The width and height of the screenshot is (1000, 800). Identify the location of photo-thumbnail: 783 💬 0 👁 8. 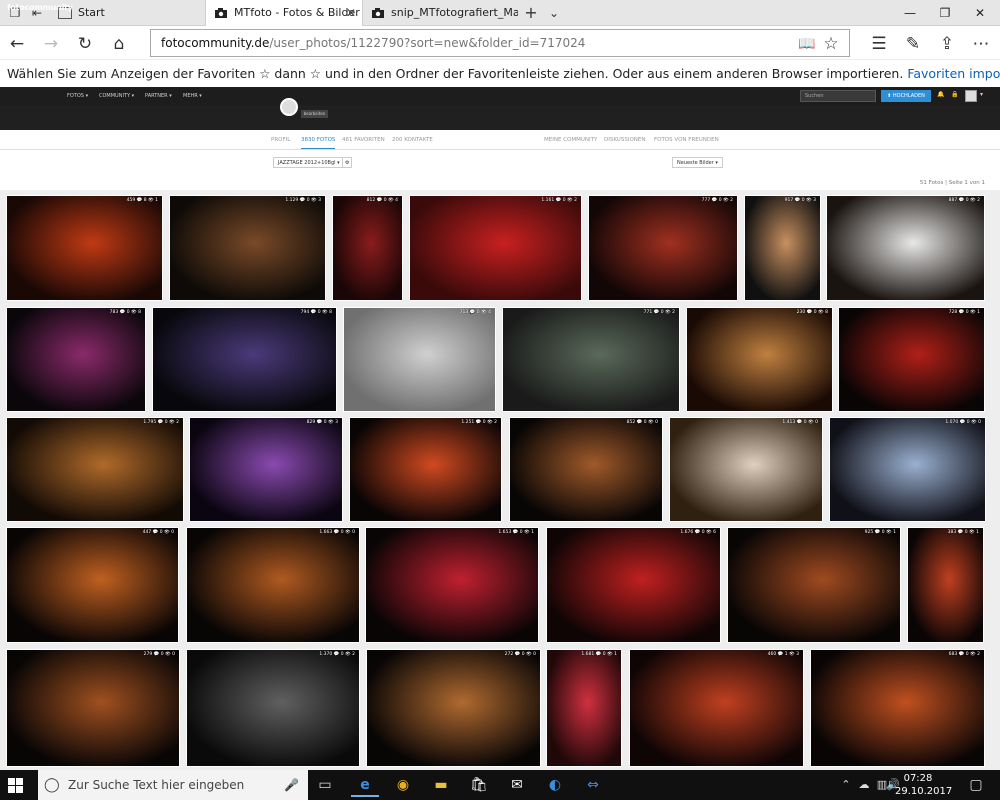
(76, 359).